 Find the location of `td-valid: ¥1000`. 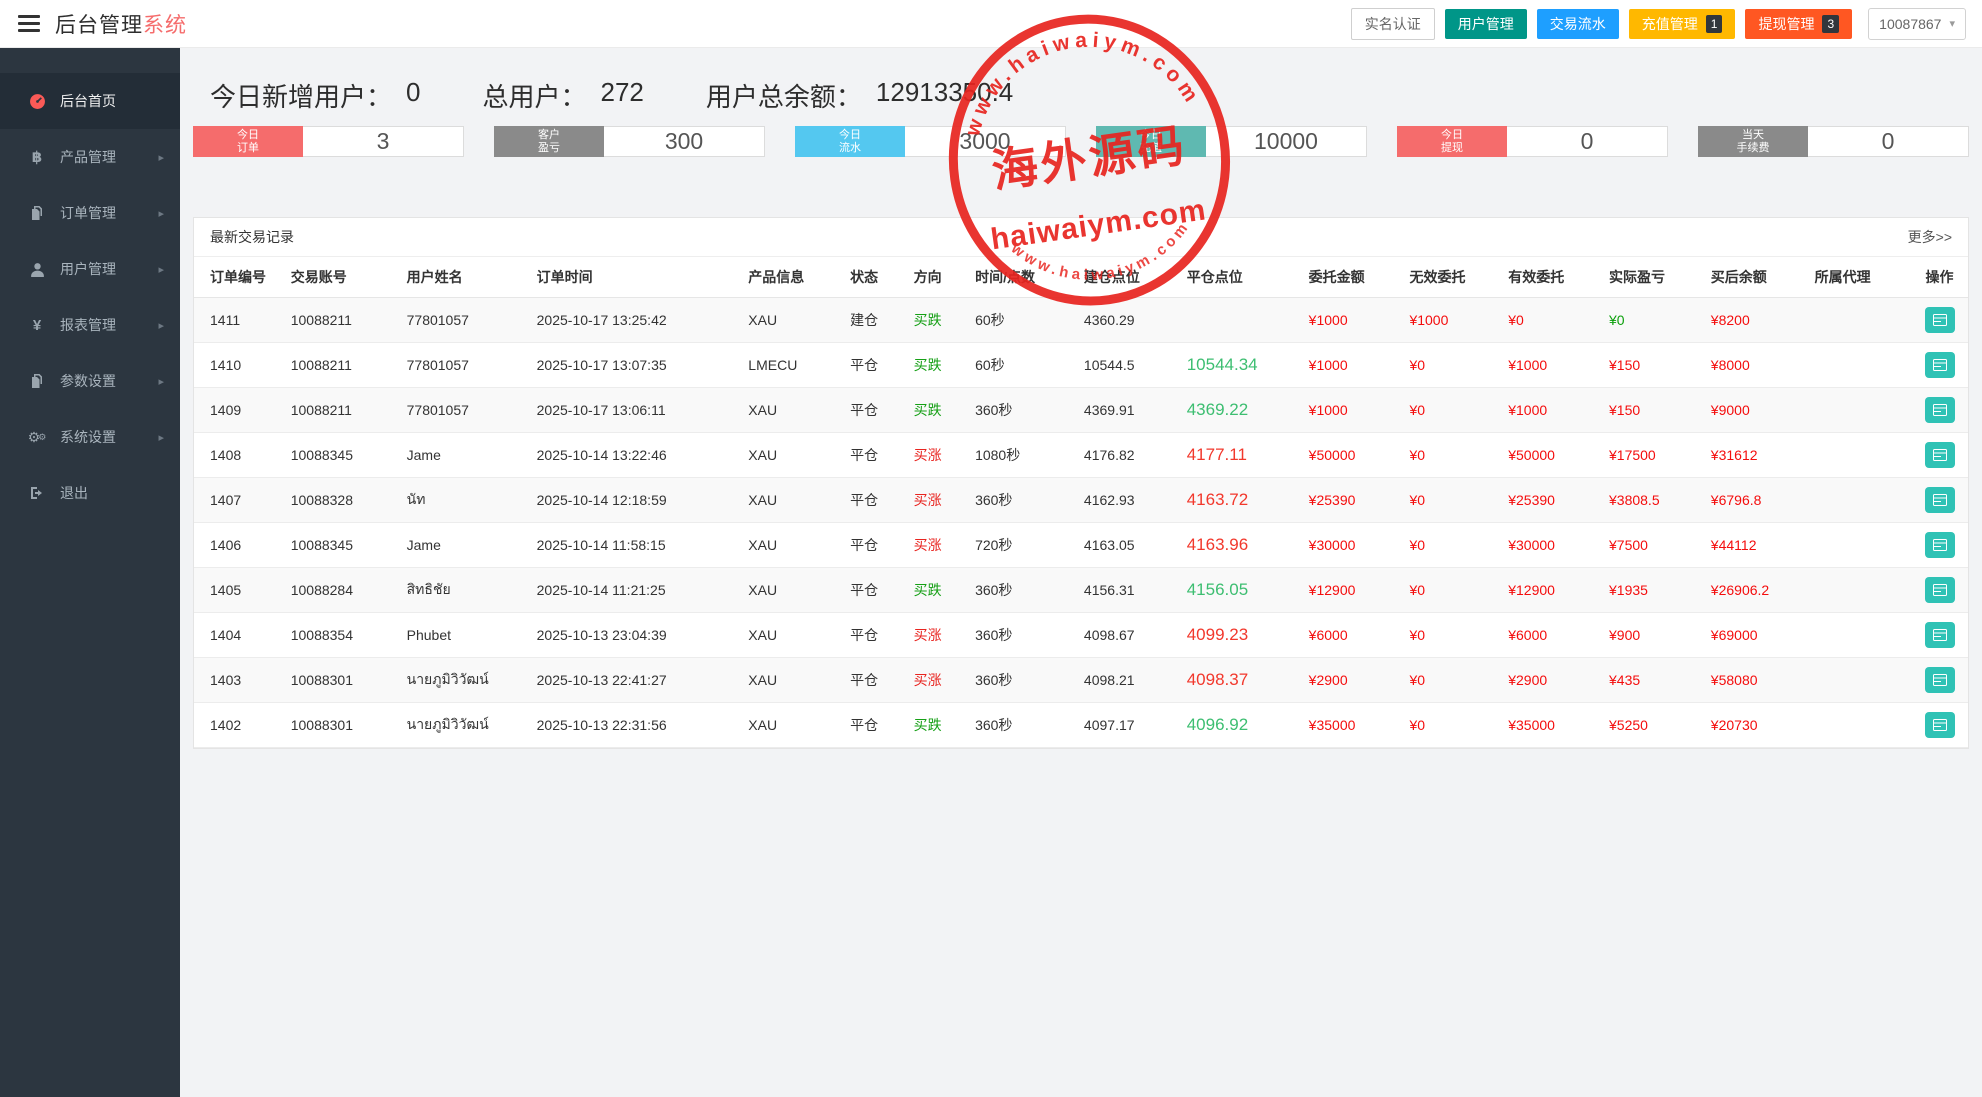

td-valid: ¥1000 is located at coordinates (1554, 410).